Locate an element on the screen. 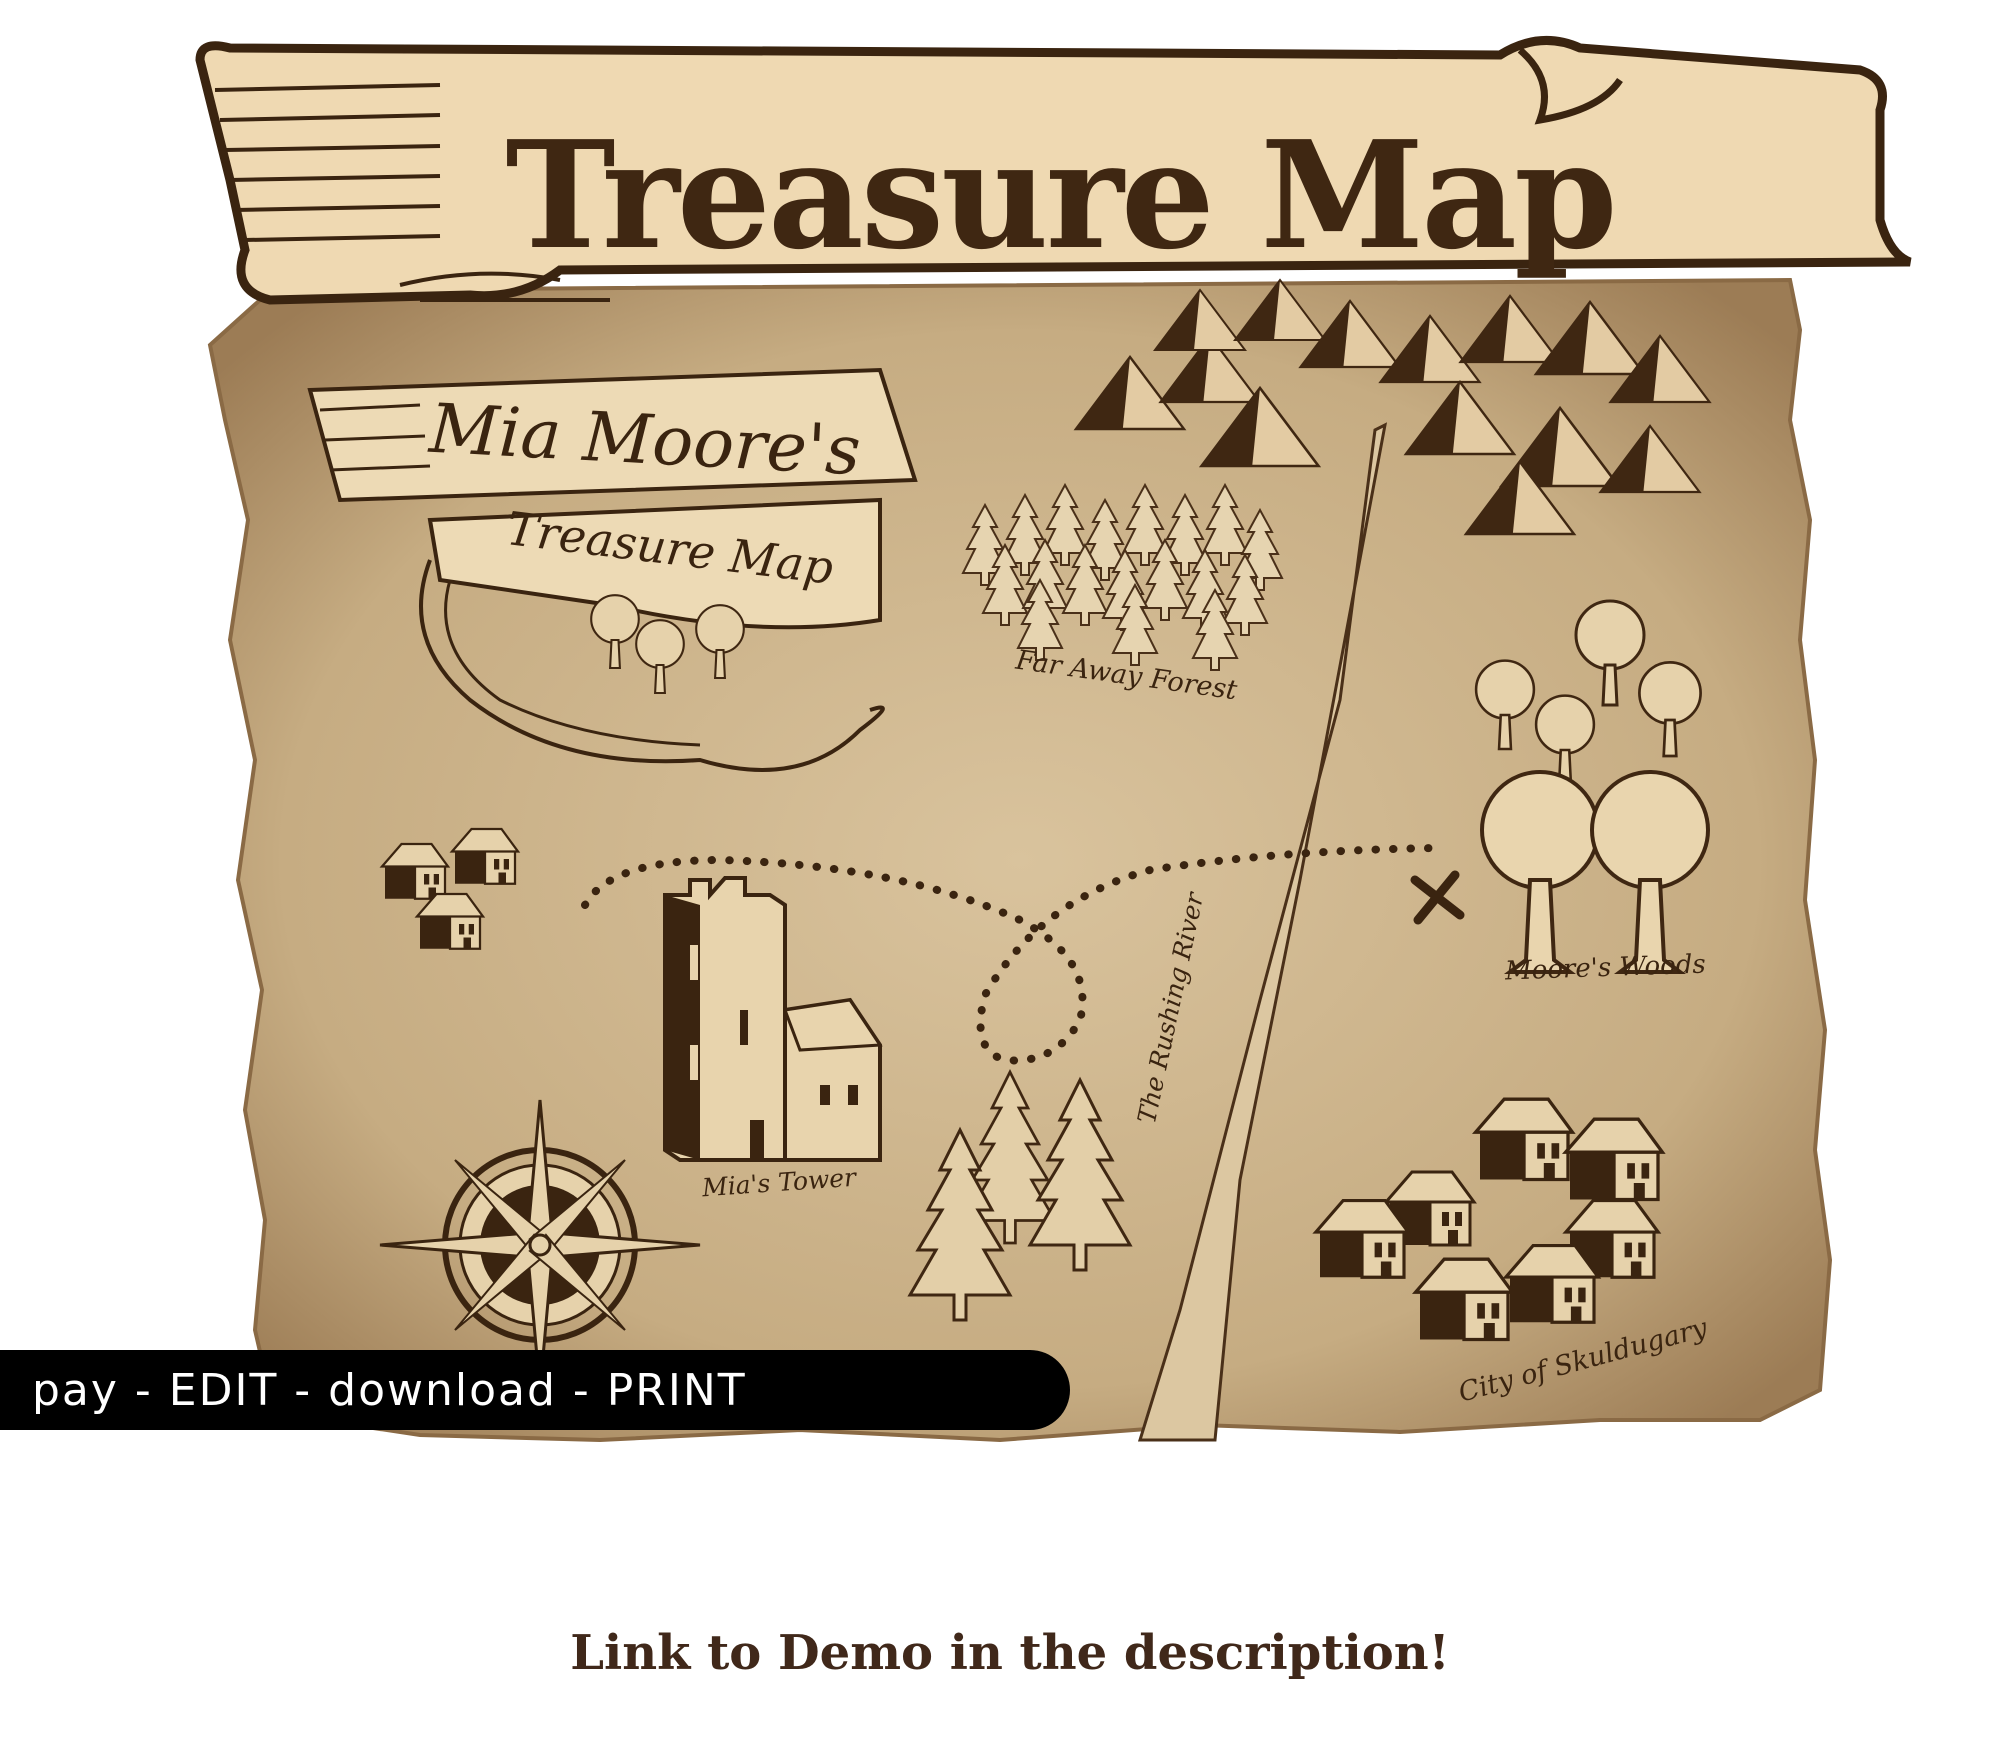 This screenshot has width=2000, height=1740. action-bar: pay - EDIT - download - PRINT is located at coordinates (535, 1390).